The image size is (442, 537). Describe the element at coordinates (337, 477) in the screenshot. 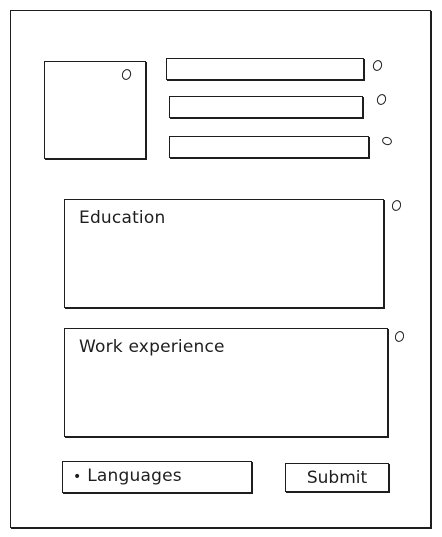

I see `submit-button: Submit` at that location.